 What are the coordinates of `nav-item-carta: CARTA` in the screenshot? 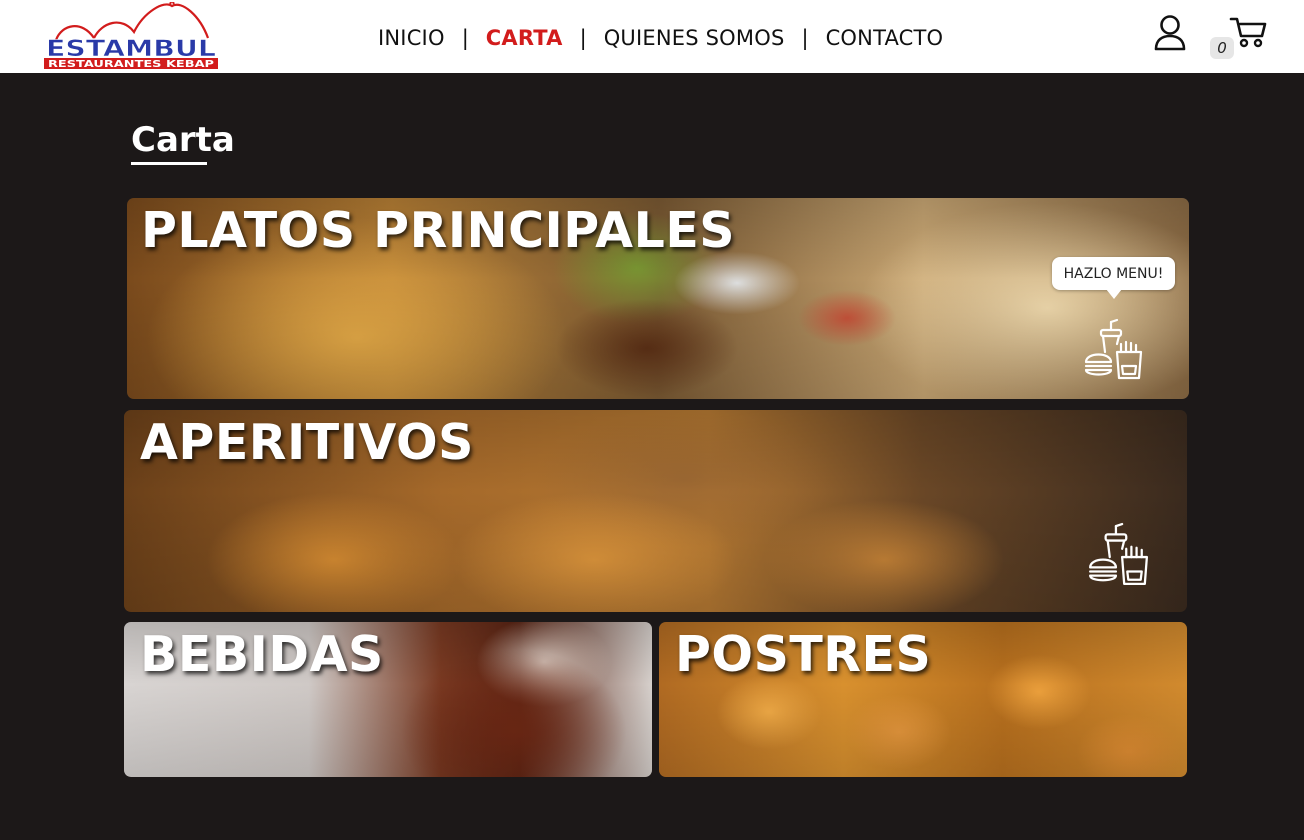 It's located at (524, 38).